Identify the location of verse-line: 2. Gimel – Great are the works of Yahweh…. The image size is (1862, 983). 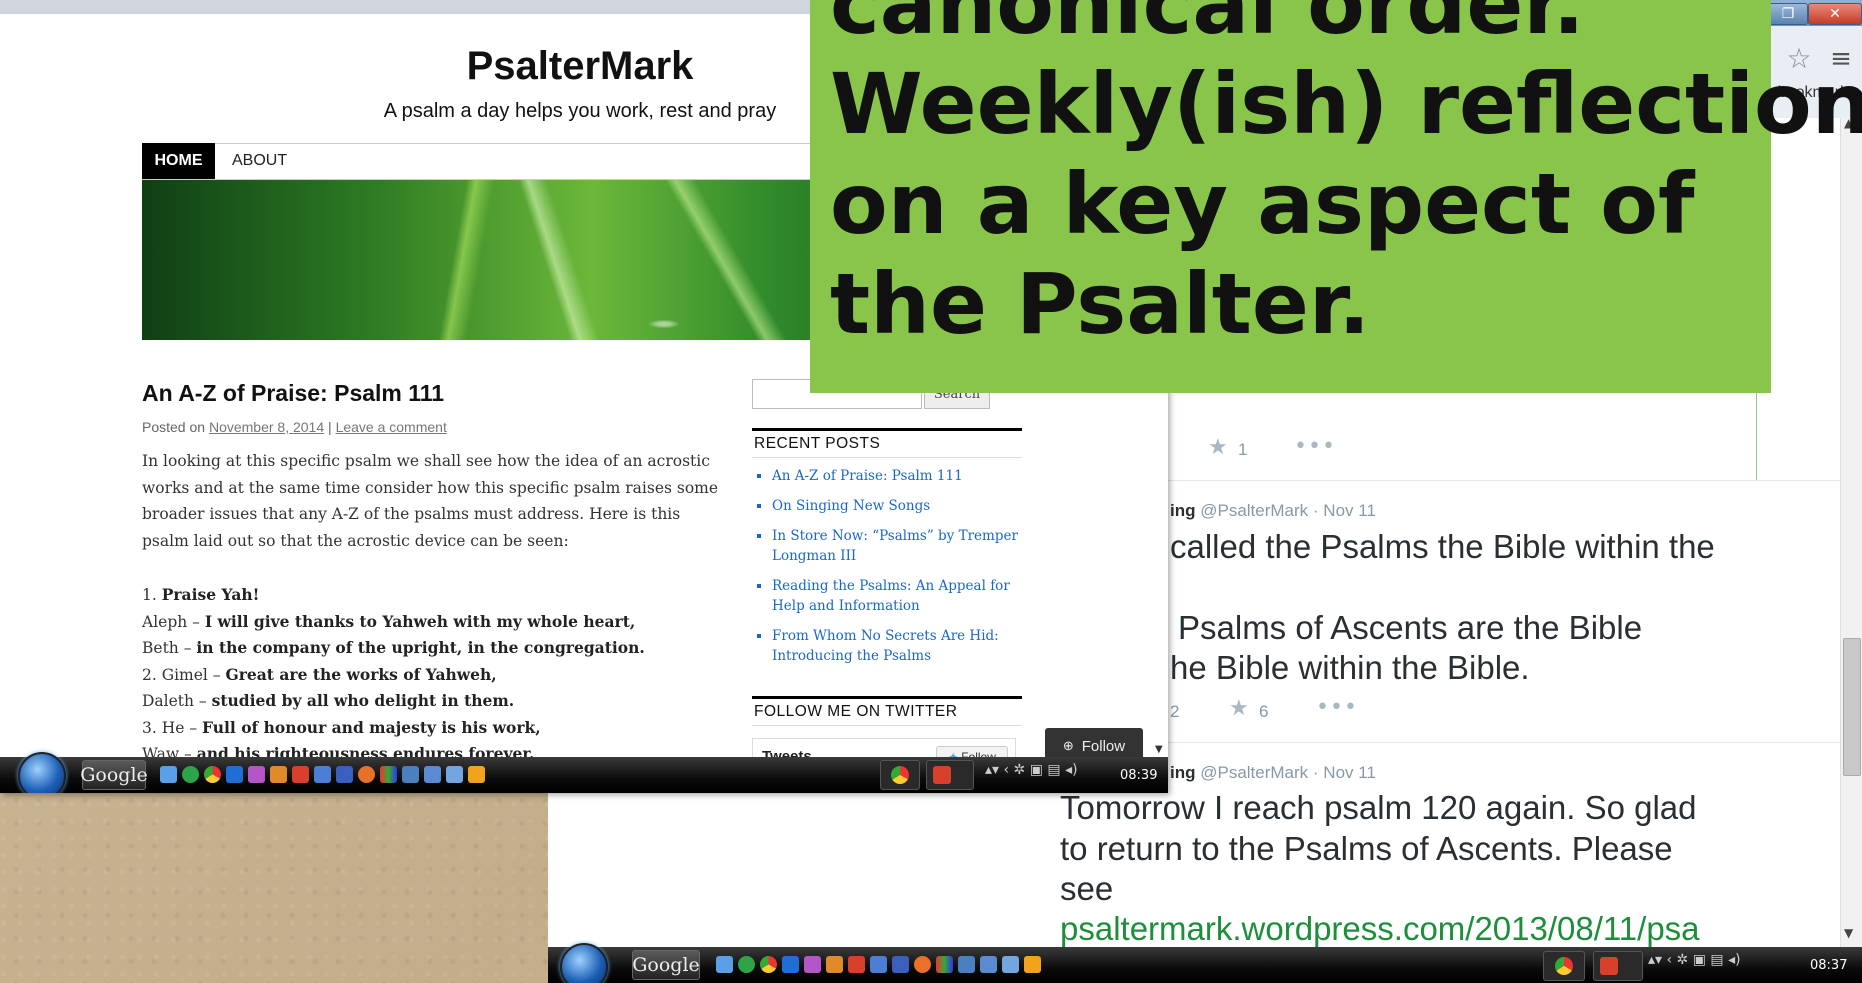
(319, 674).